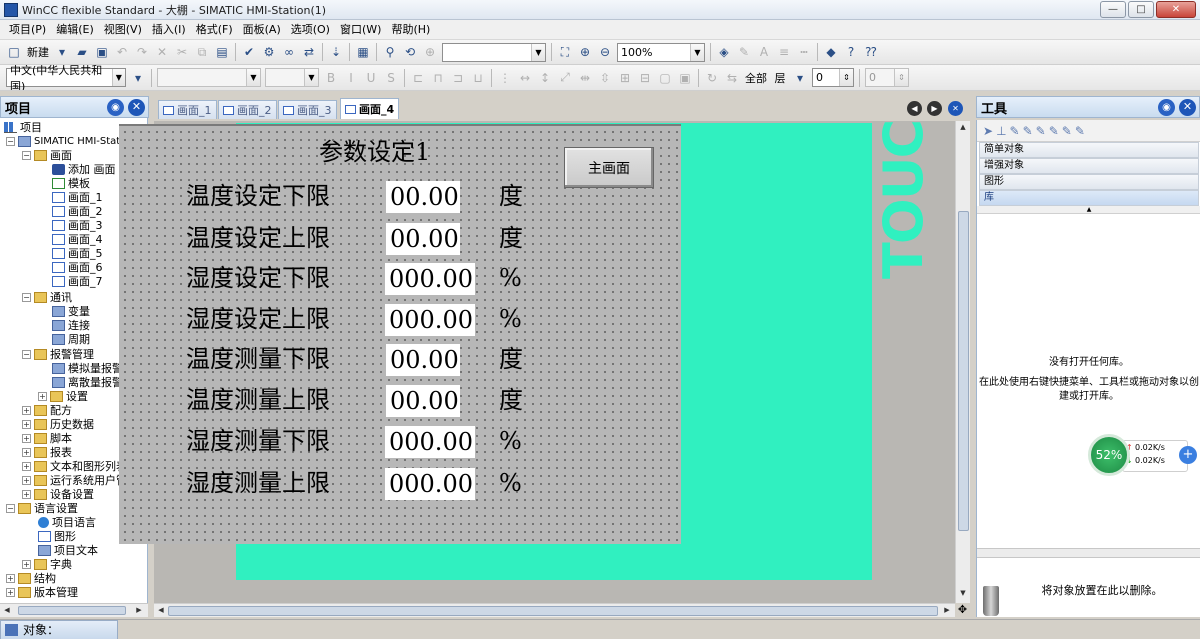  Describe the element at coordinates (139, 610) in the screenshot. I see `scroll-right-icon: ▶` at that location.